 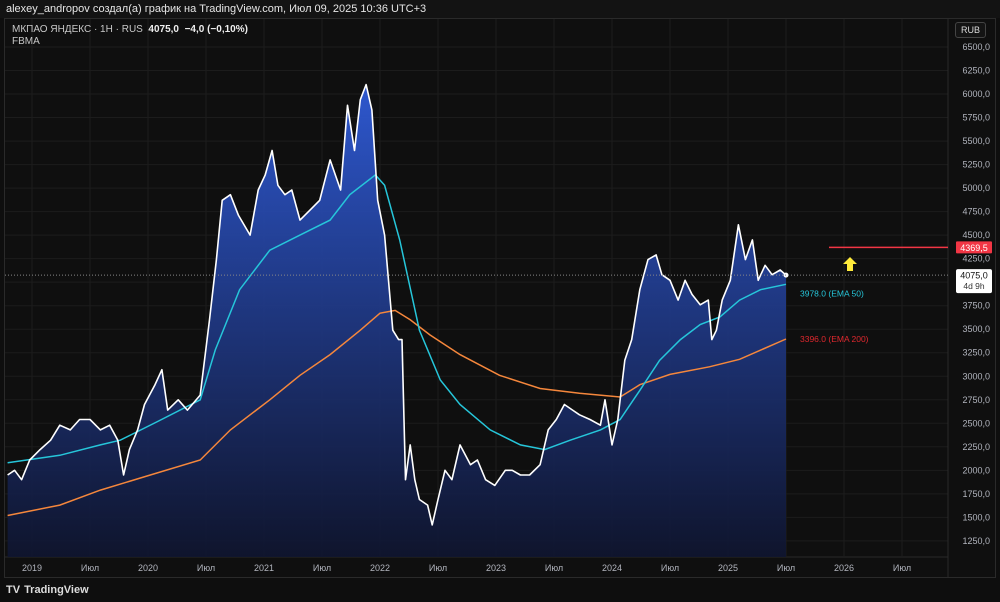 What do you see at coordinates (976, 541) in the screenshot?
I see `y-tick-label: 1250,0` at bounding box center [976, 541].